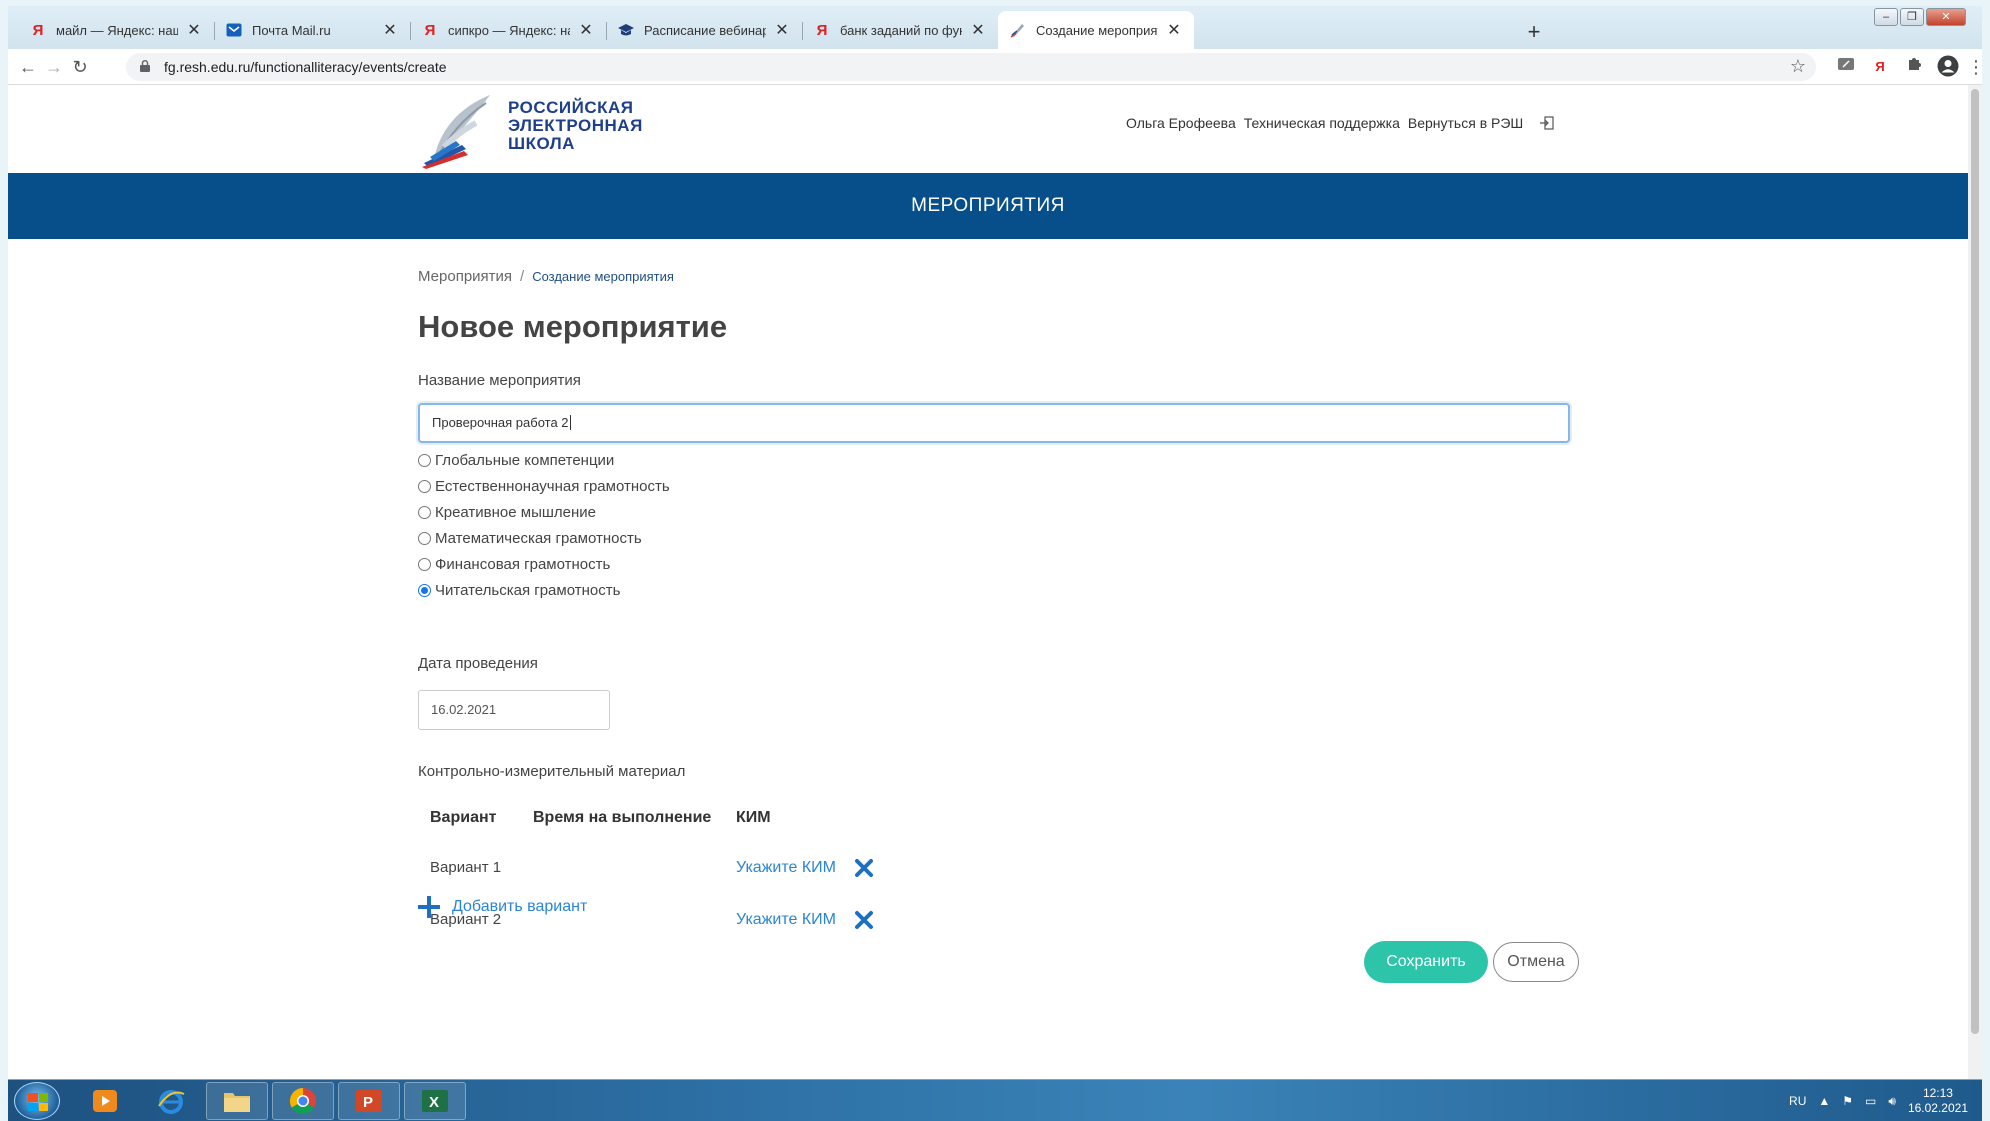 This screenshot has width=1990, height=1121. I want to click on svg-text: X, so click(434, 1102).